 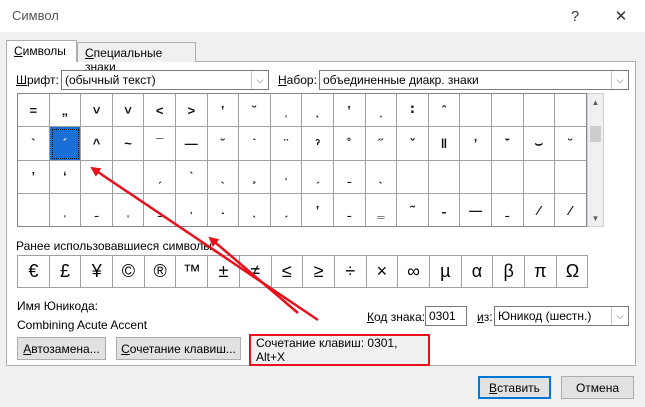 I want to click on grid-scrollbar: ▲ ▼, so click(x=595, y=160).